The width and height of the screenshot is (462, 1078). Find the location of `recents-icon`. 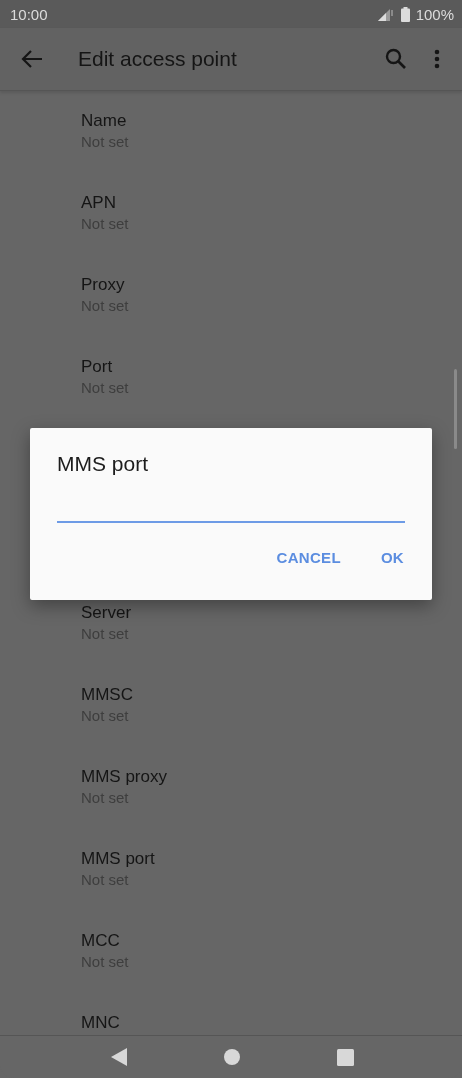

recents-icon is located at coordinates (345, 1057).